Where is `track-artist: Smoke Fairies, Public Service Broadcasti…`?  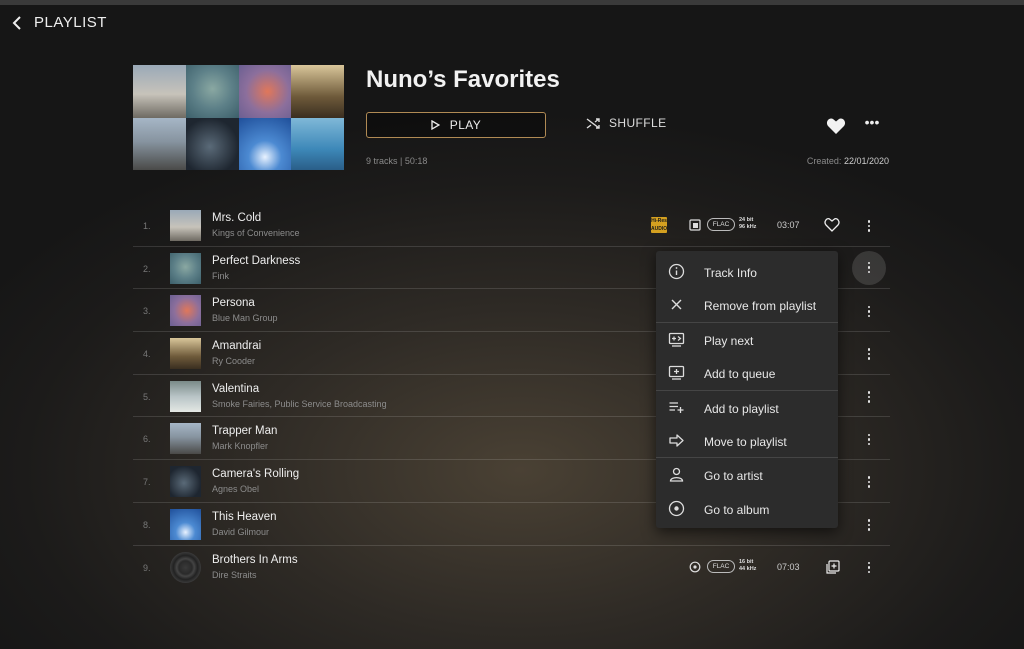 track-artist: Smoke Fairies, Public Service Broadcasti… is located at coordinates (299, 404).